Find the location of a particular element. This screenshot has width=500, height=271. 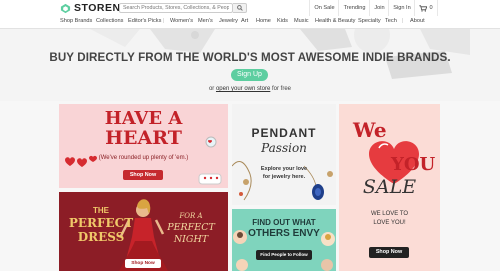

dress-title-line2: PERFECT is located at coordinates (101, 223).